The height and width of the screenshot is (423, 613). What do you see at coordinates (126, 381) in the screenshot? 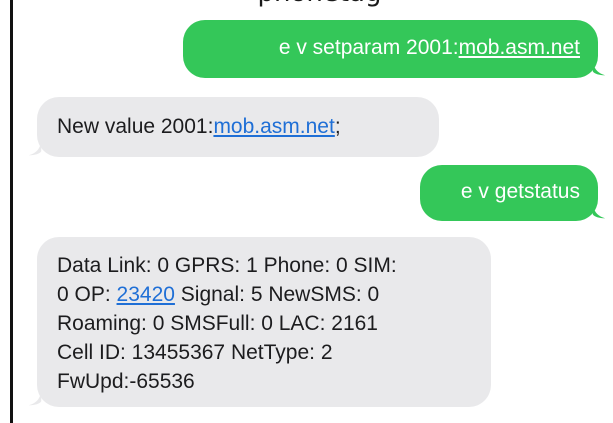
I see `status-line-5: FwUpd:-65536` at bounding box center [126, 381].